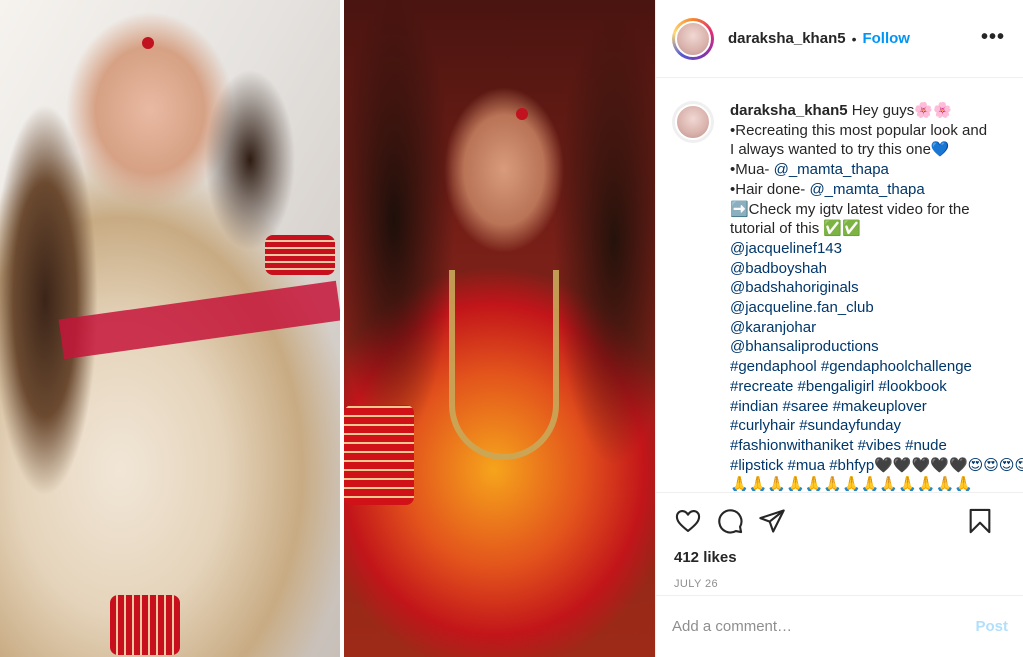 Image resolution: width=1023 pixels, height=657 pixels. Describe the element at coordinates (795, 229) in the screenshot. I see `caption-line: tutorial of this ✅✅` at that location.